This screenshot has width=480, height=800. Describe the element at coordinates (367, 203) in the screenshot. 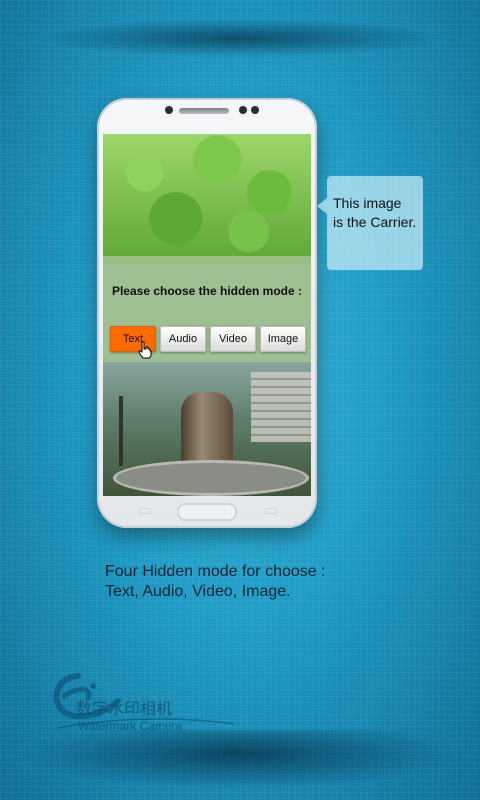

I see `callout-line-1: This image` at that location.